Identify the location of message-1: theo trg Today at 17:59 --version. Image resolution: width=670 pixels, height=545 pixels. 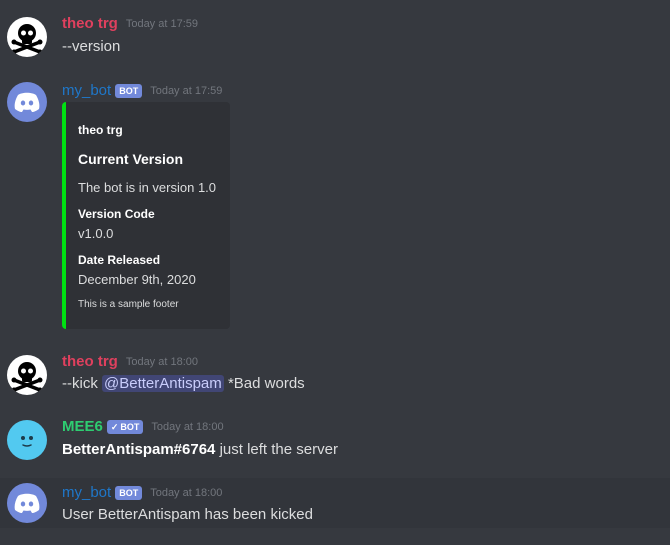
(335, 35).